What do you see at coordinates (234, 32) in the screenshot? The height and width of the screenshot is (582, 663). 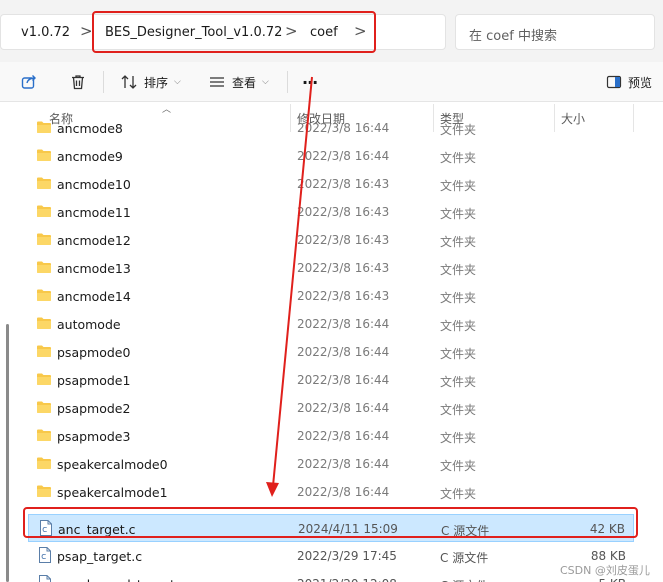 I see `annotation-box-breadcrumb` at bounding box center [234, 32].